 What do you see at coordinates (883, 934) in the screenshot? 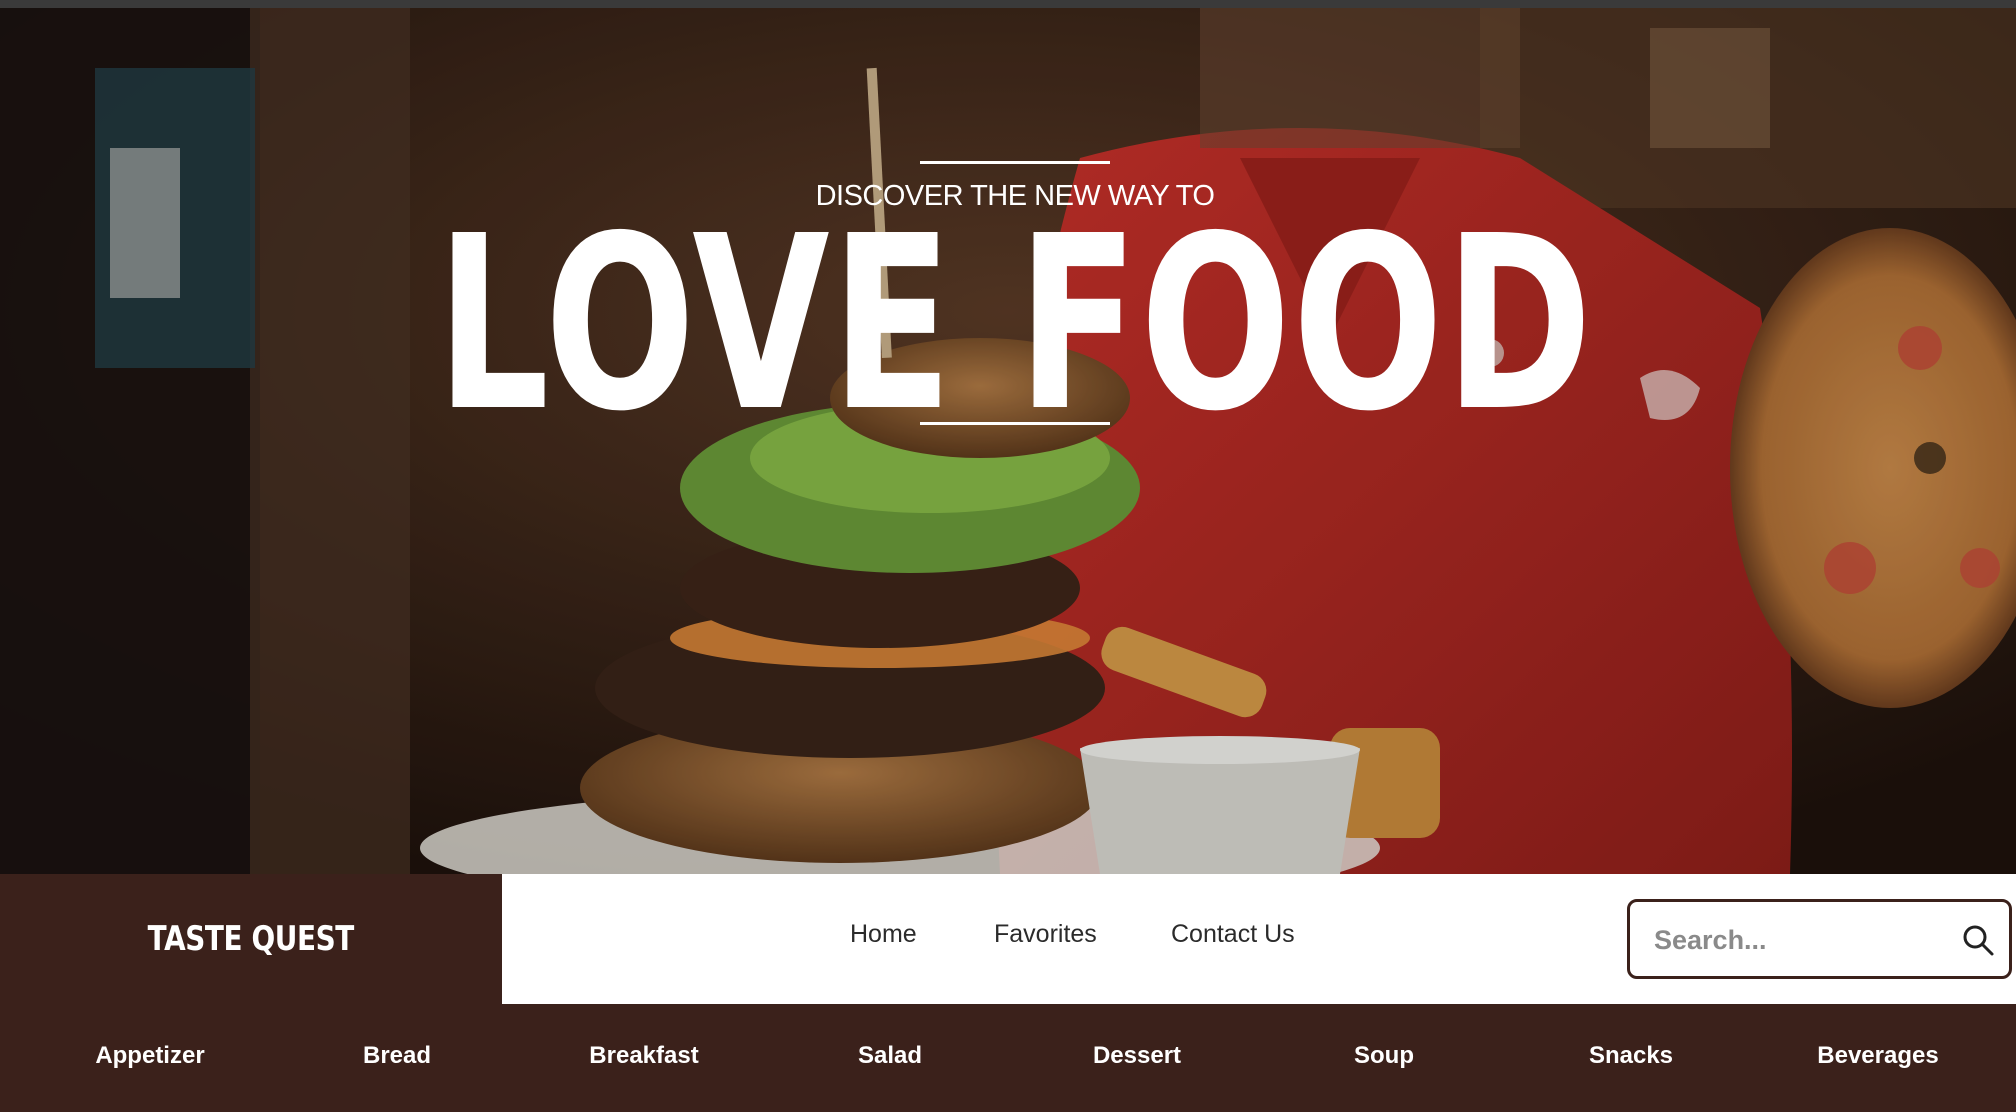
I see `nav-link-home: Home` at bounding box center [883, 934].